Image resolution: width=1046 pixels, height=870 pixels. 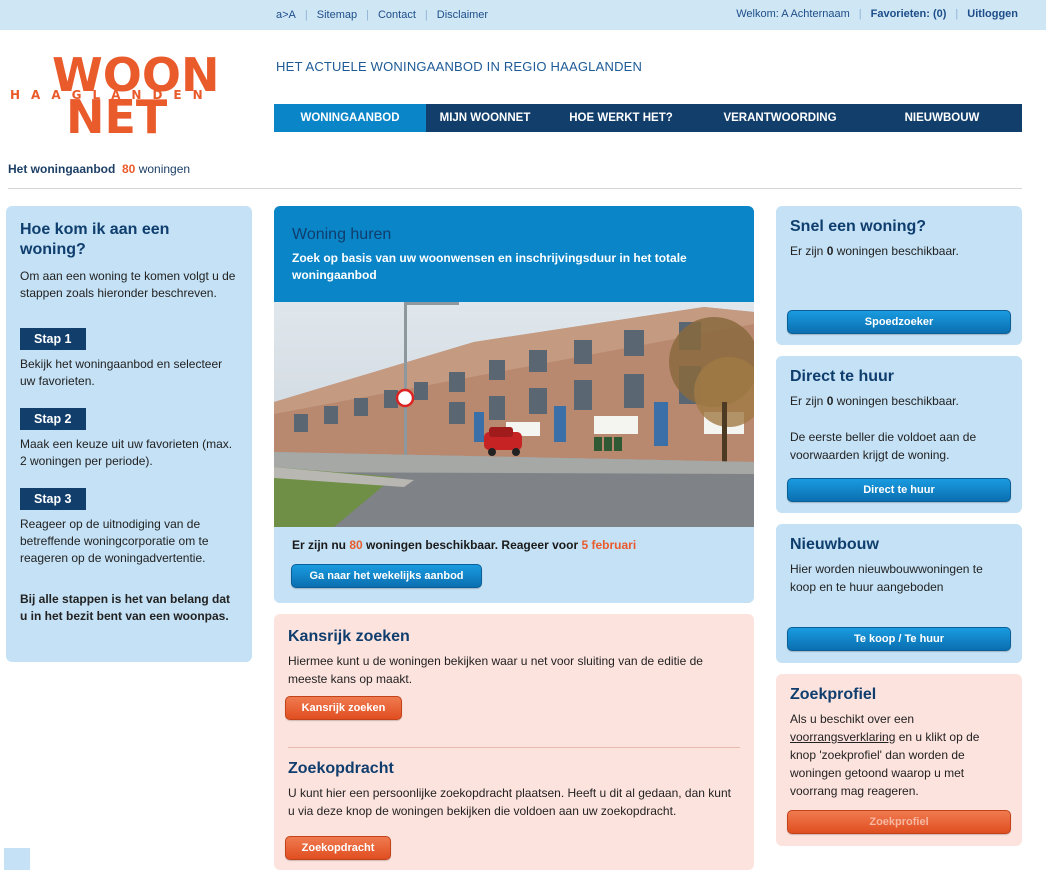 What do you see at coordinates (842, 376) in the screenshot?
I see `direct-title: Direct te huur` at bounding box center [842, 376].